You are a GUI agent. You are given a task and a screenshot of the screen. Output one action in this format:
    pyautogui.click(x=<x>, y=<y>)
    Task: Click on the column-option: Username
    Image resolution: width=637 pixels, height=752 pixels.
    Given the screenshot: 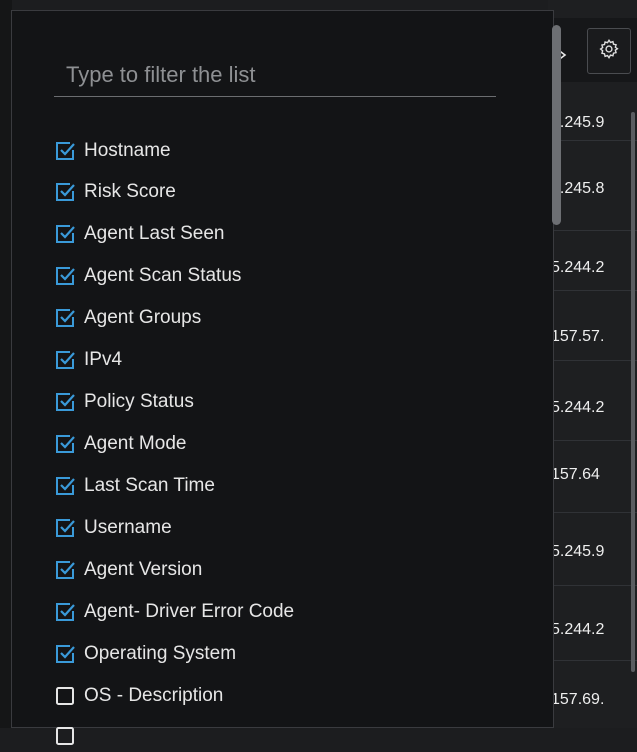 What is the action you would take?
    pyautogui.click(x=113, y=528)
    